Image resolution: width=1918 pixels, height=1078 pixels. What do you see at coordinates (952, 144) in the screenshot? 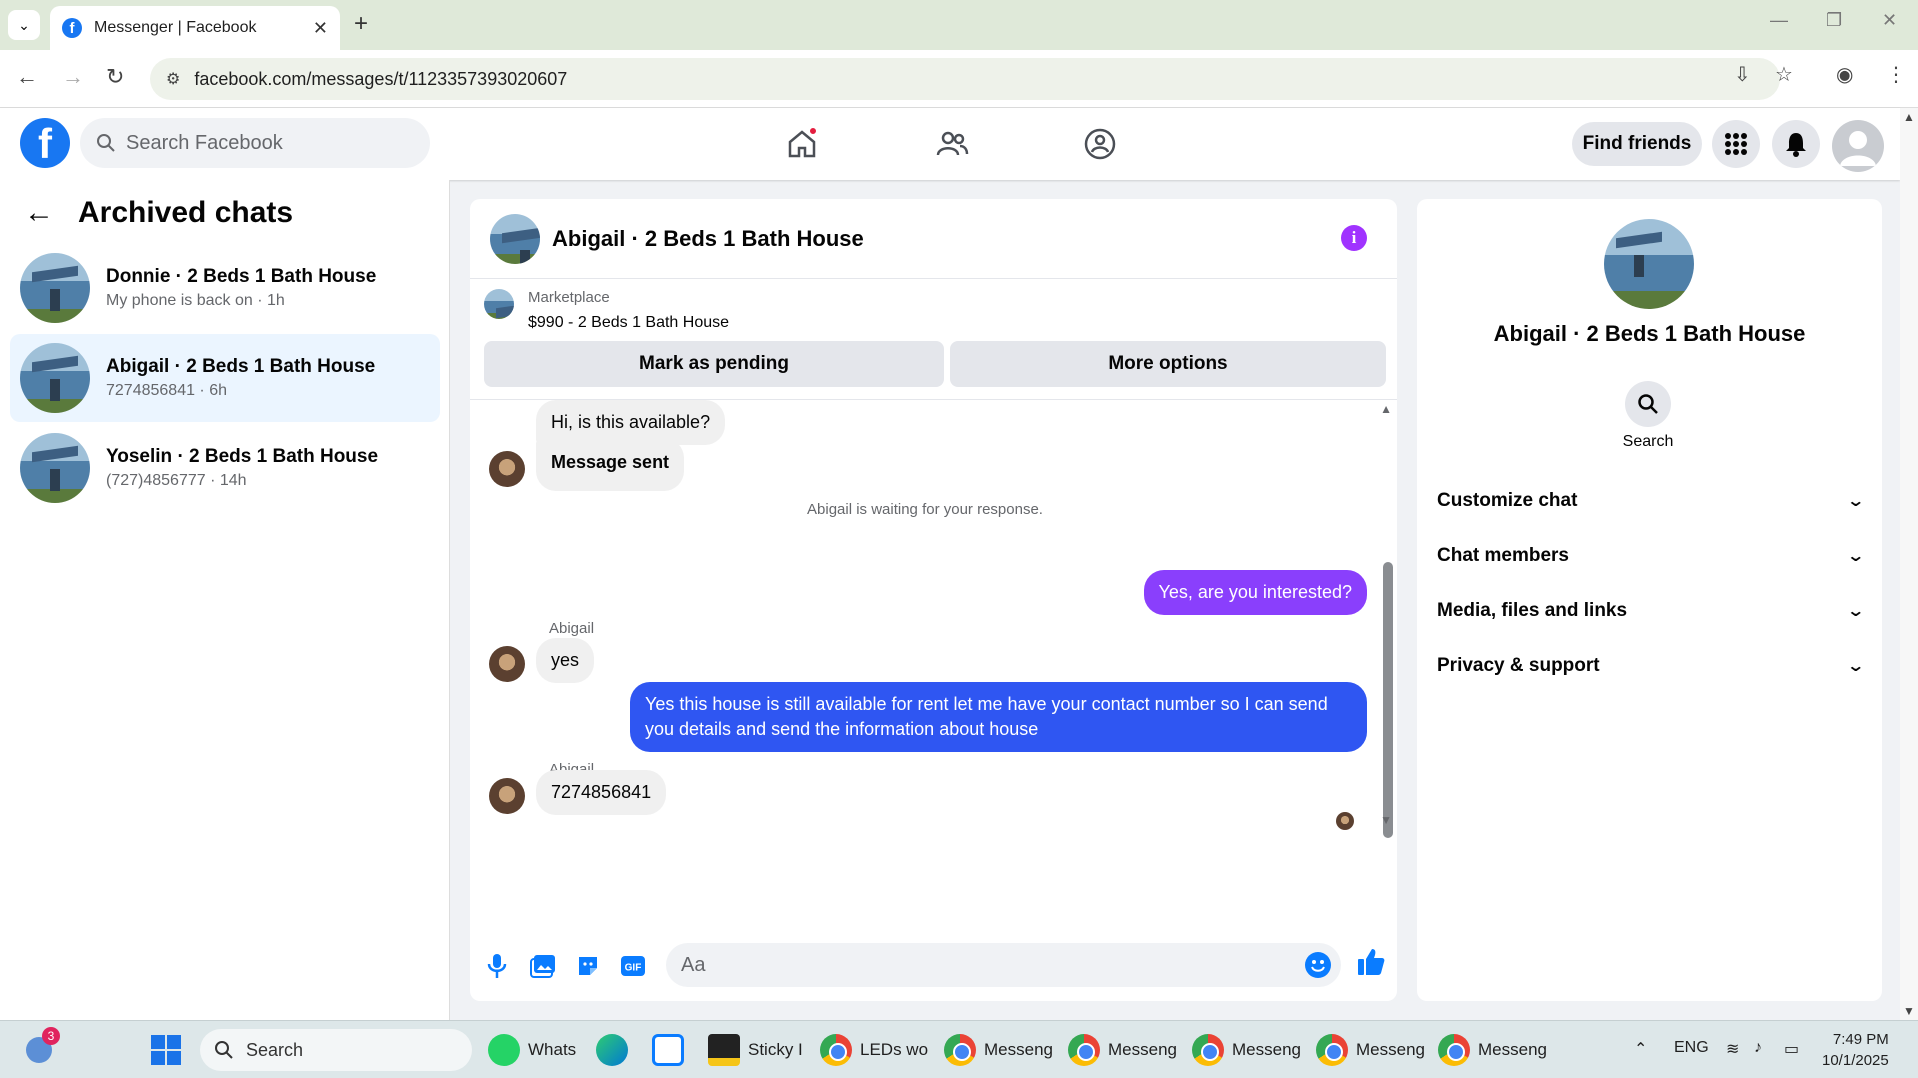
I see `friends-icon` at bounding box center [952, 144].